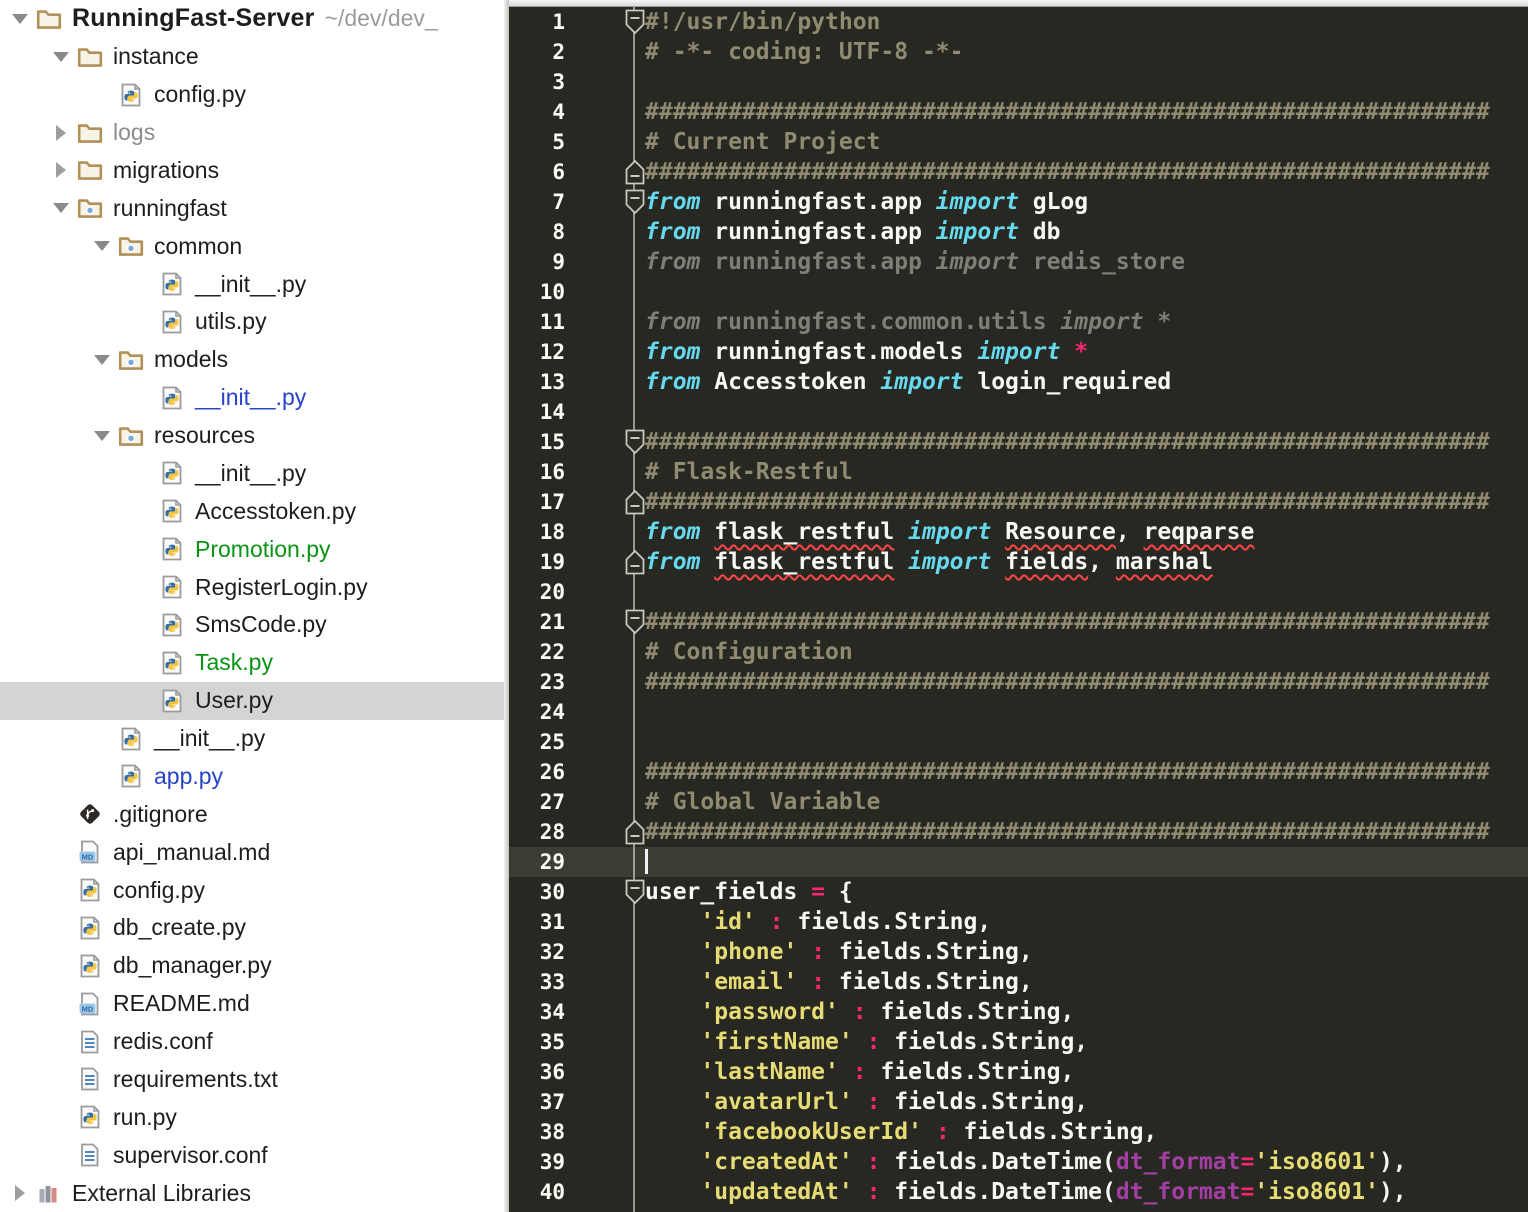 The image size is (1528, 1212). I want to click on code-line-24: 24, so click(1018, 712).